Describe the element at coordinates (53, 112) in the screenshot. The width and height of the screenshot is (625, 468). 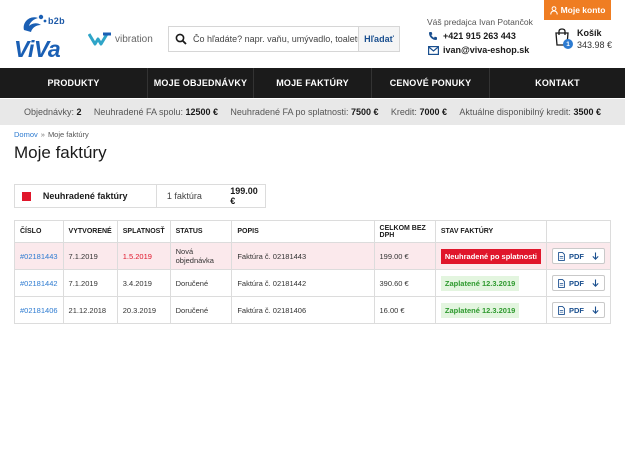
I see `stat-orders: Objednávky: 2` at that location.